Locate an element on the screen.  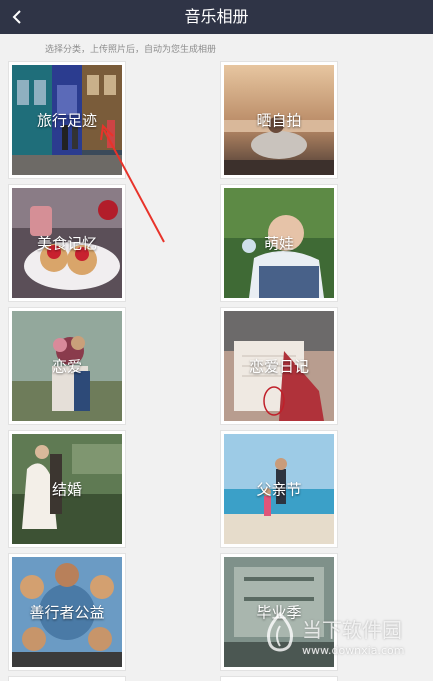
category-label: 美食记忆 is located at coordinates (66, 243).